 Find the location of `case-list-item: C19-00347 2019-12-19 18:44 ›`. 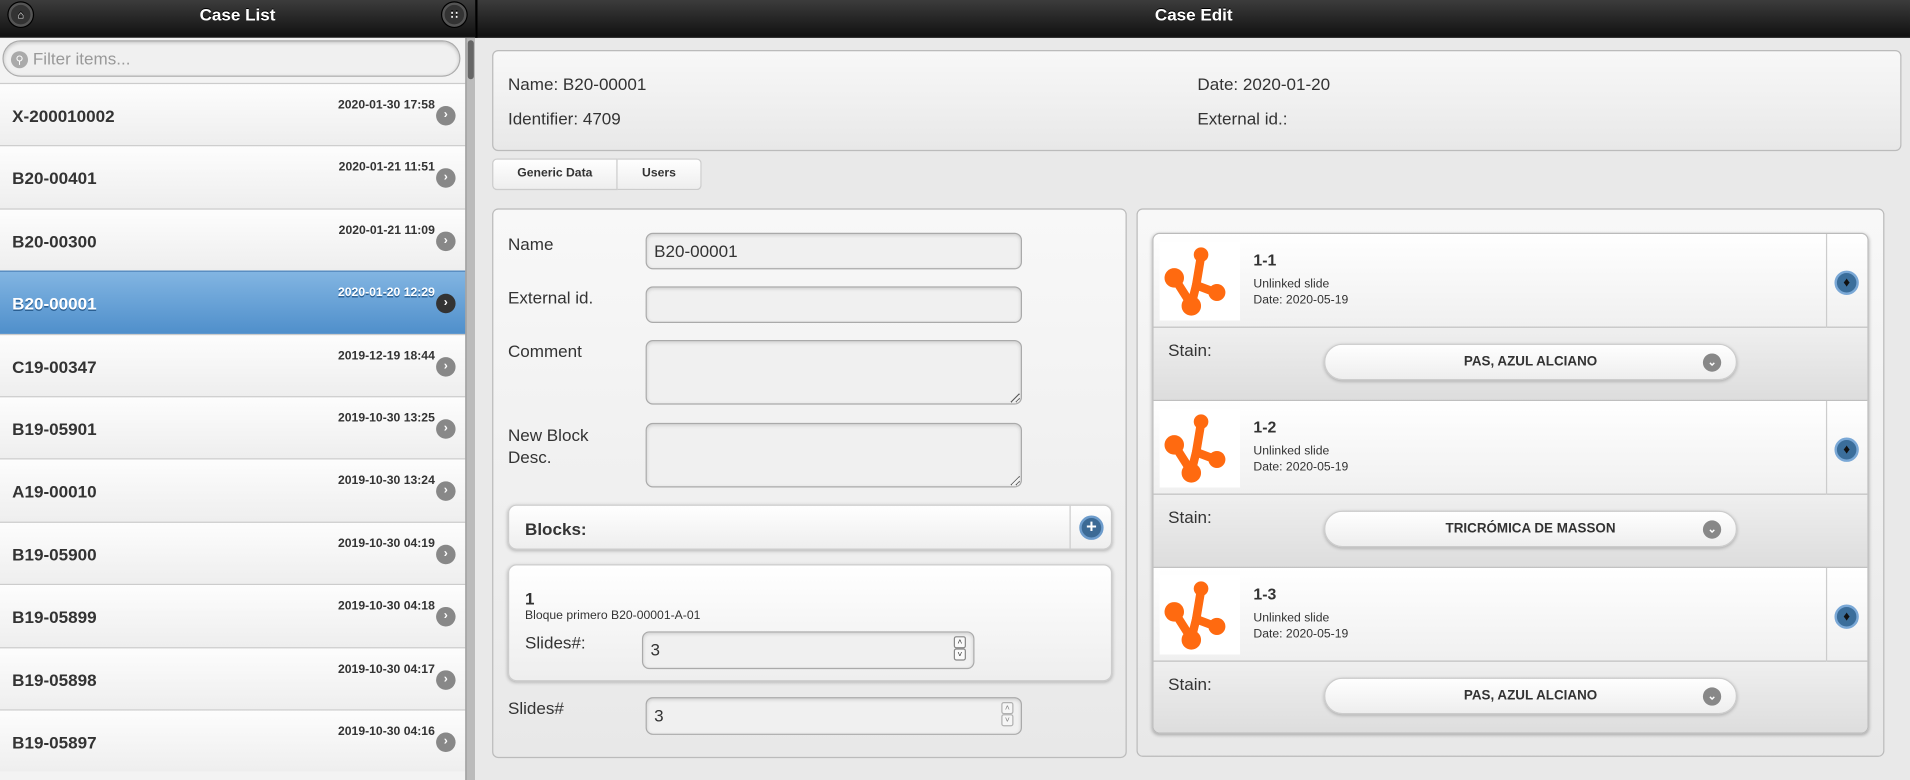

case-list-item: C19-00347 2019-12-19 18:44 › is located at coordinates (233, 365).